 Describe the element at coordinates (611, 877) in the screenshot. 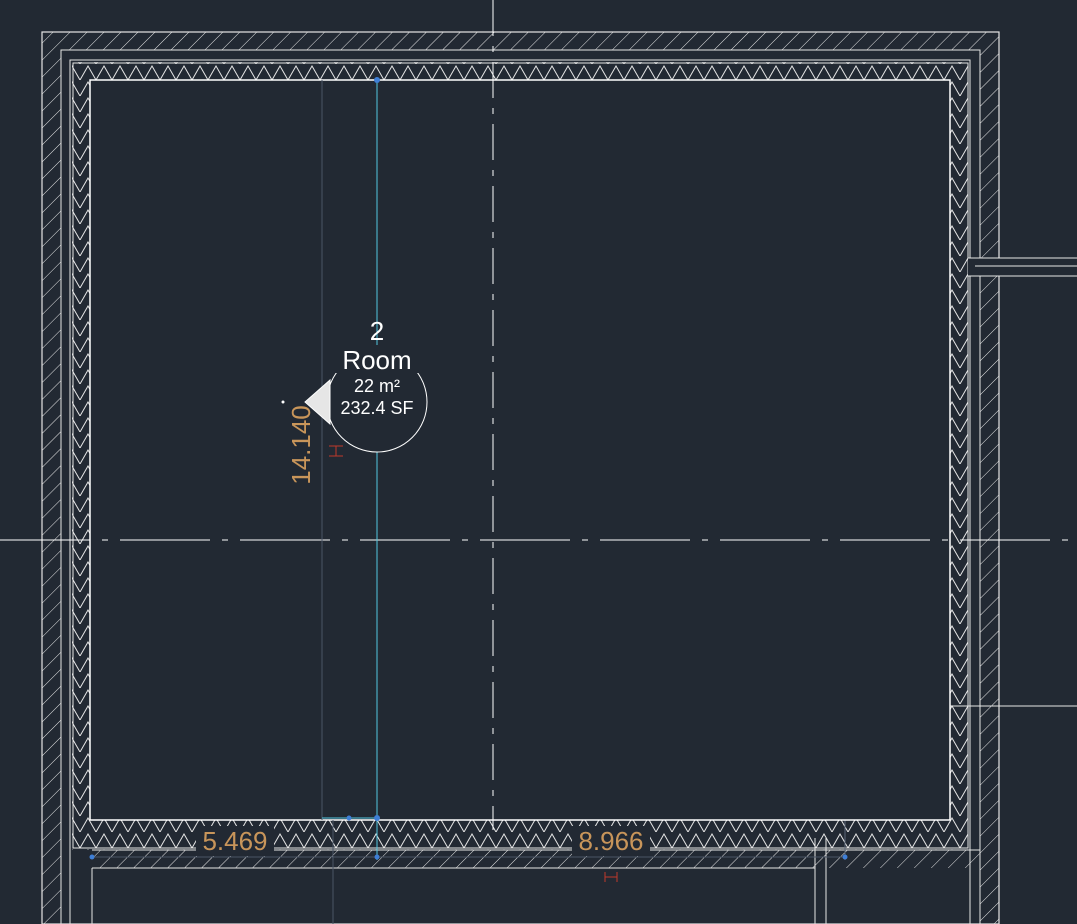

I see `dimension-tick-icon` at that location.